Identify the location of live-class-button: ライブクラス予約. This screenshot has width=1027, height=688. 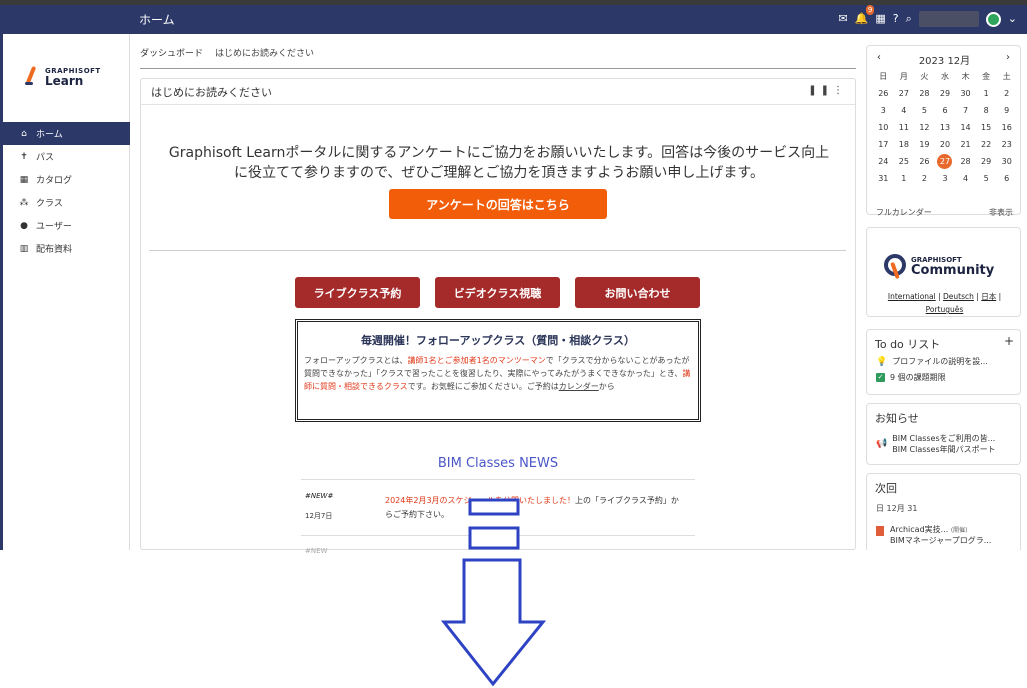
(357, 292).